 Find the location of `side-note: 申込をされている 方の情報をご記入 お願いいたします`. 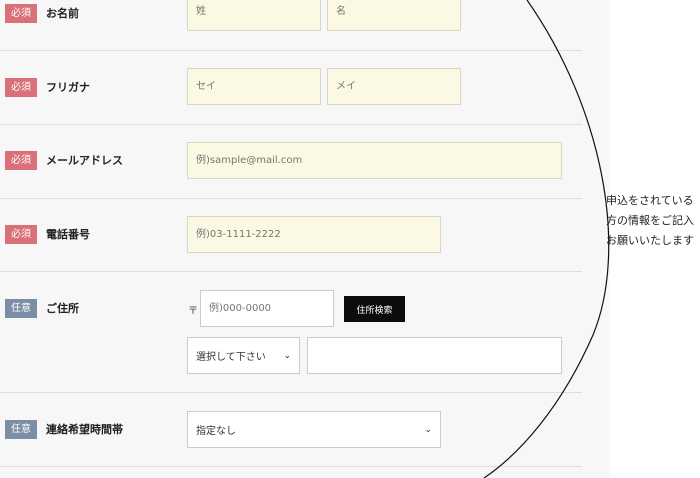

side-note: 申込をされている 方の情報をご記入 お願いいたします is located at coordinates (652, 221).